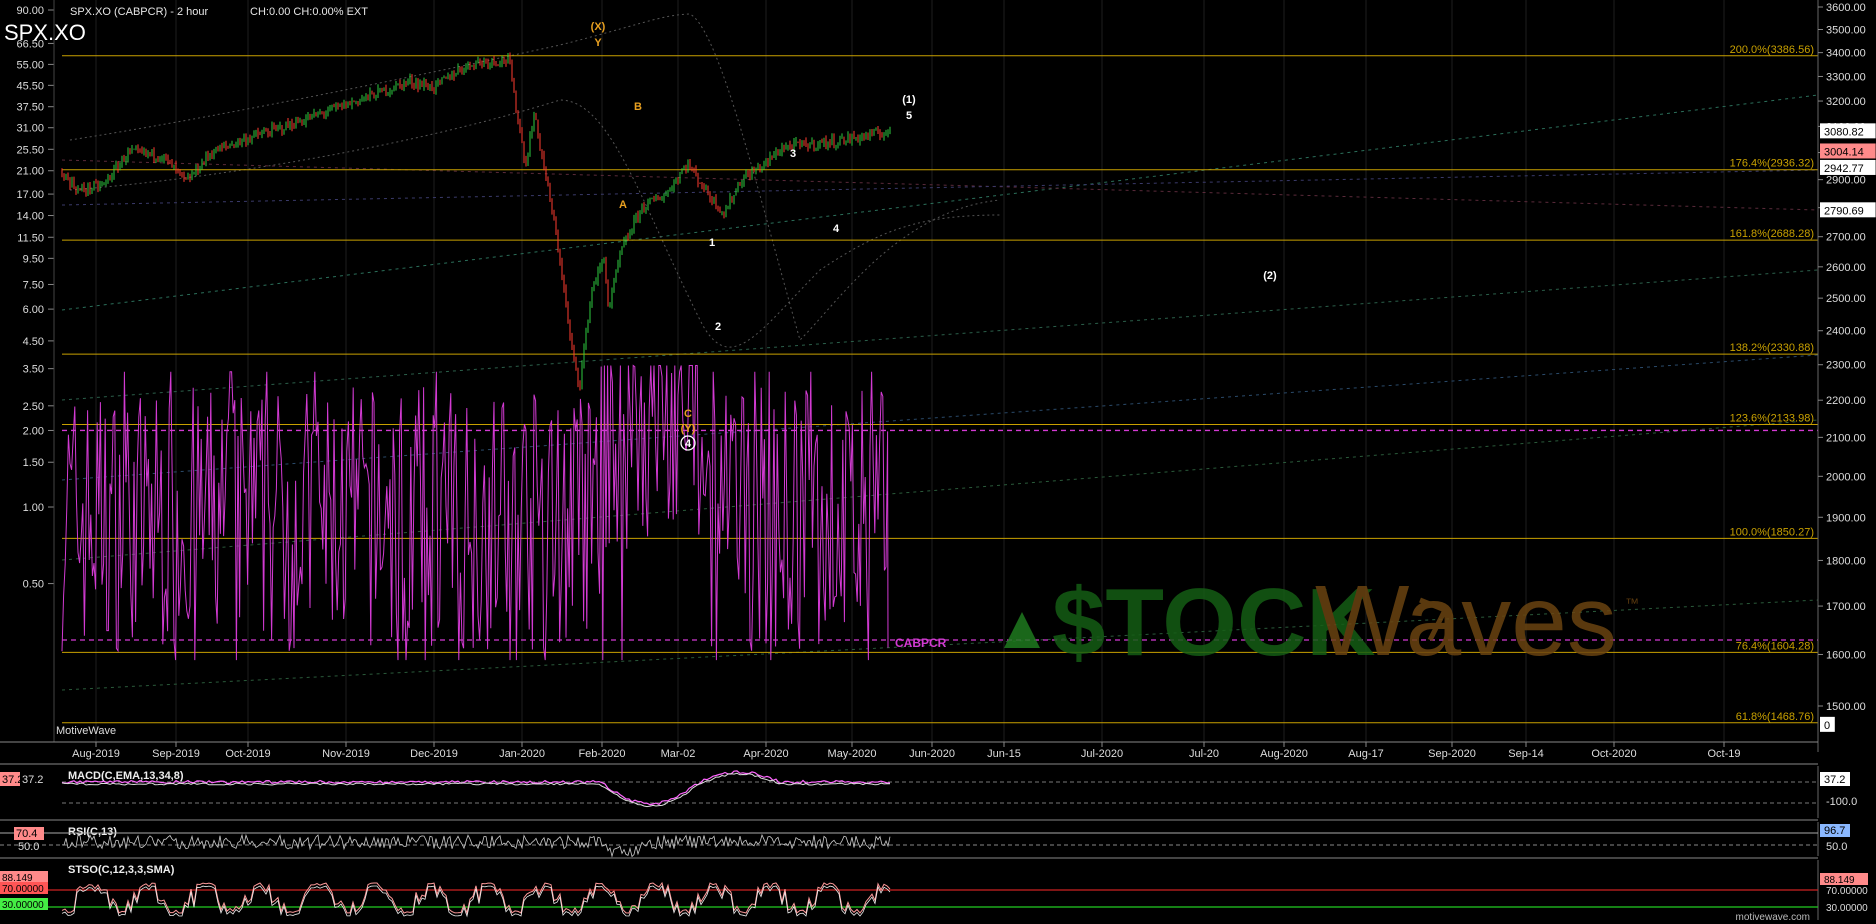 The image size is (1876, 924). Describe the element at coordinates (793, 154) in the screenshot. I see `wave-label: 3` at that location.